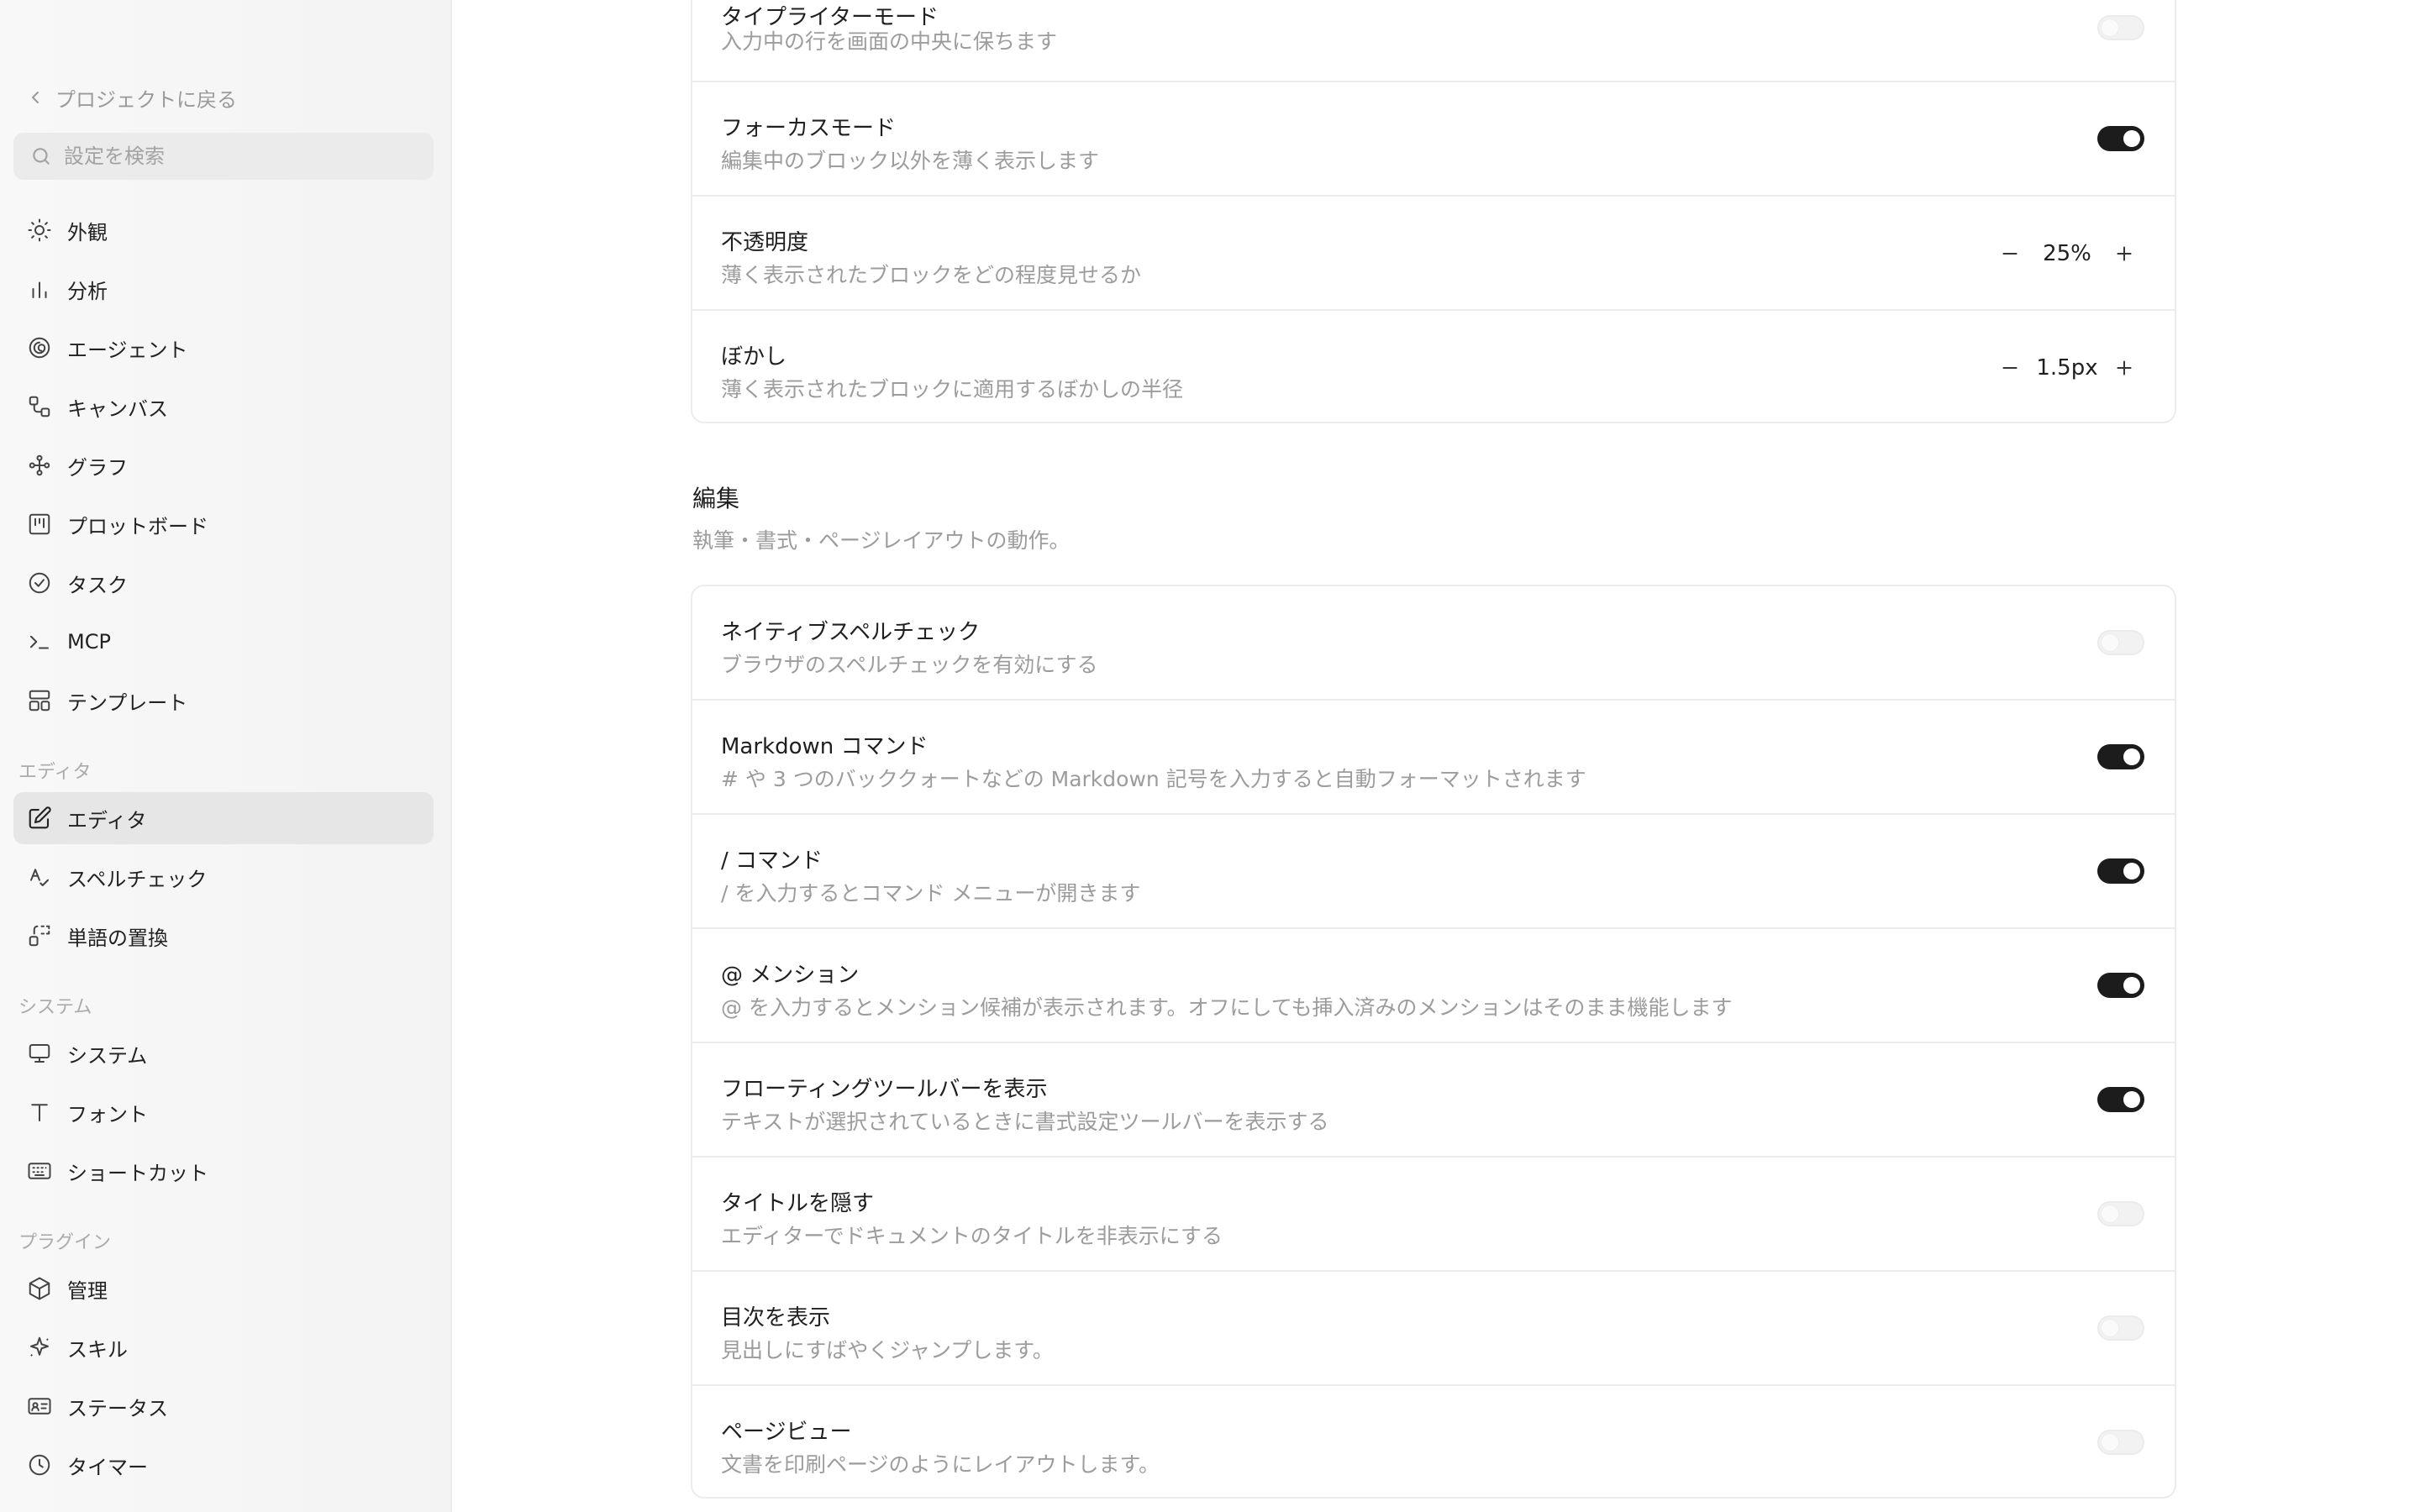 This screenshot has height=1512, width=2420. What do you see at coordinates (224, 465) in the screenshot?
I see `sidebar-item-graph: グラフ` at bounding box center [224, 465].